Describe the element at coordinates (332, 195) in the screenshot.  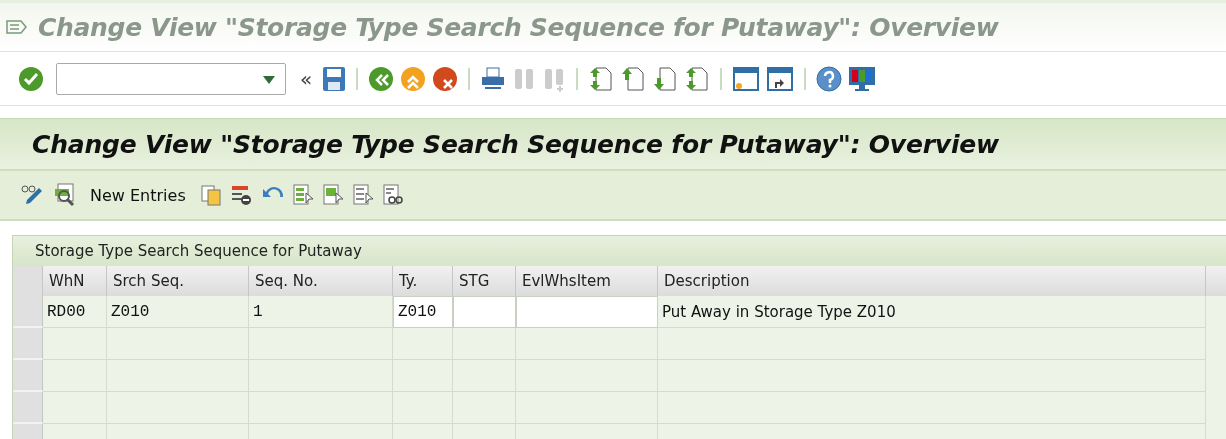
I see `select-block-icon` at that location.